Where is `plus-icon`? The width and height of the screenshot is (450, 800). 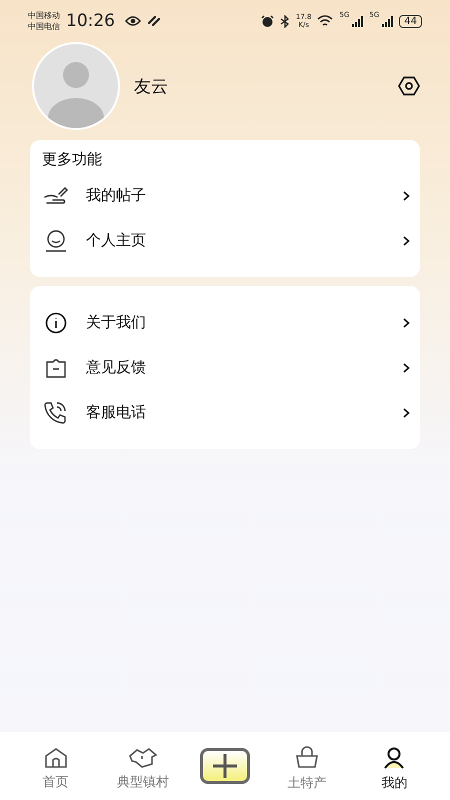 plus-icon is located at coordinates (225, 766).